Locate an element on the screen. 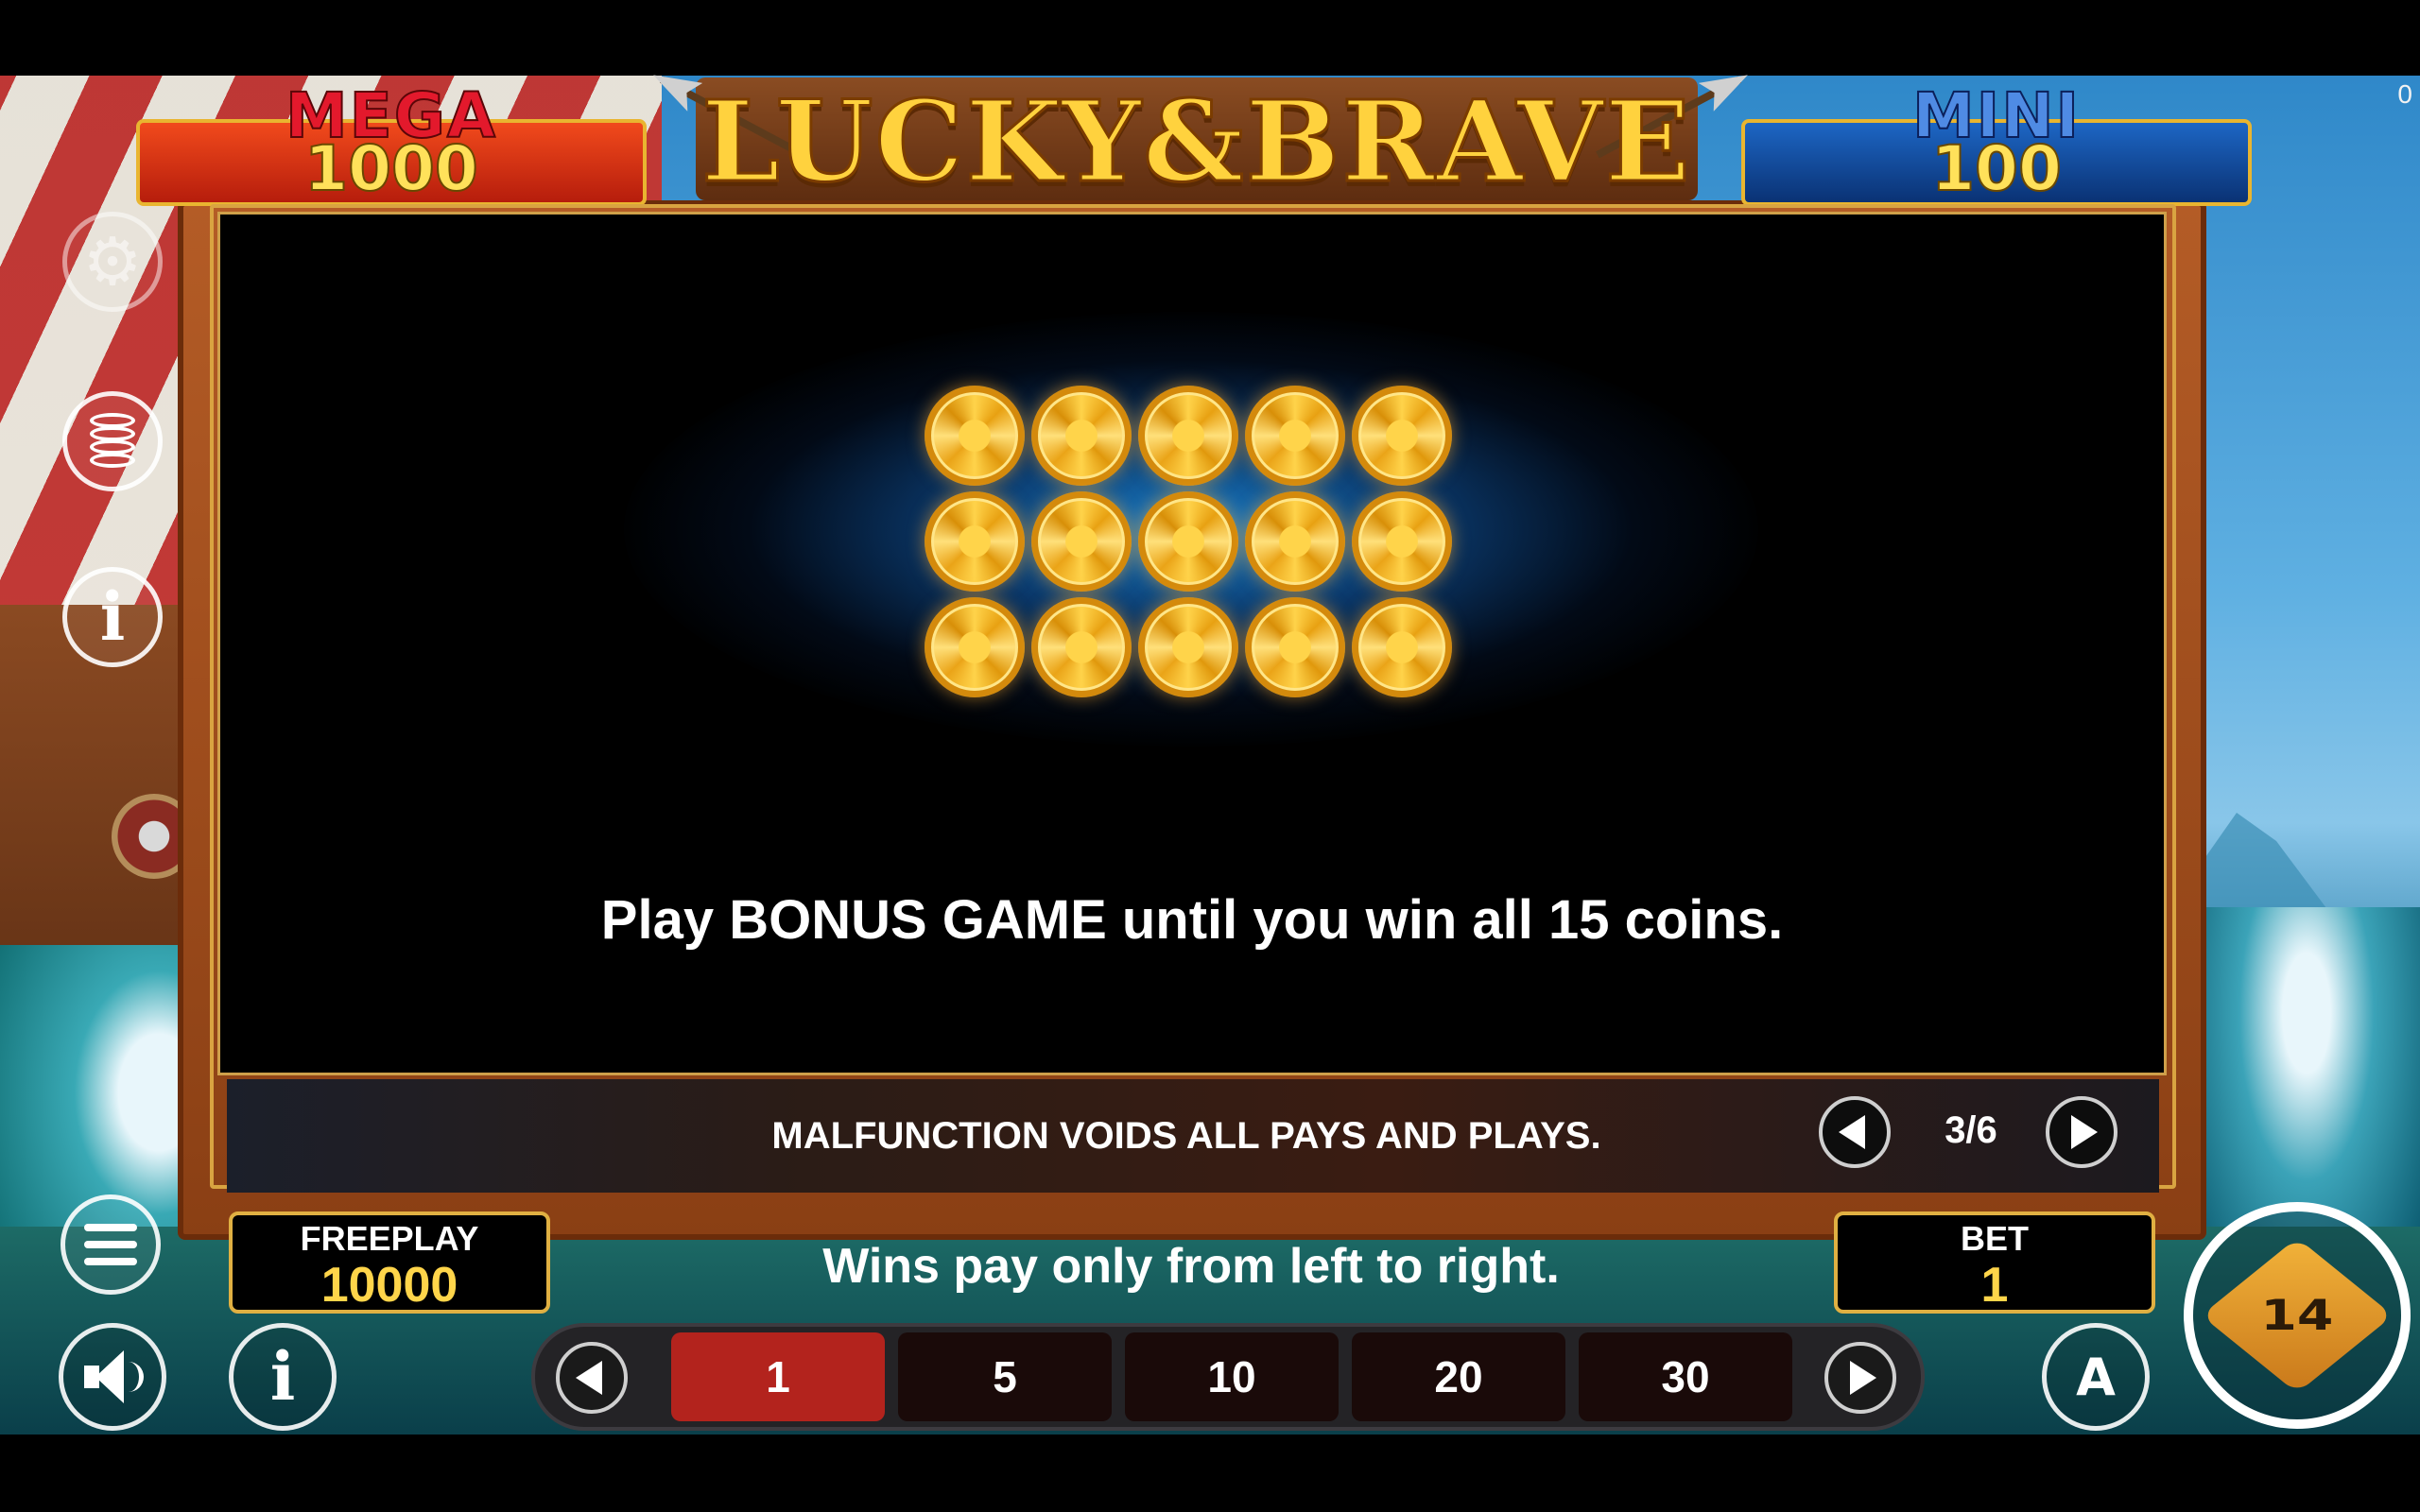  coin-grid is located at coordinates (1189, 546).